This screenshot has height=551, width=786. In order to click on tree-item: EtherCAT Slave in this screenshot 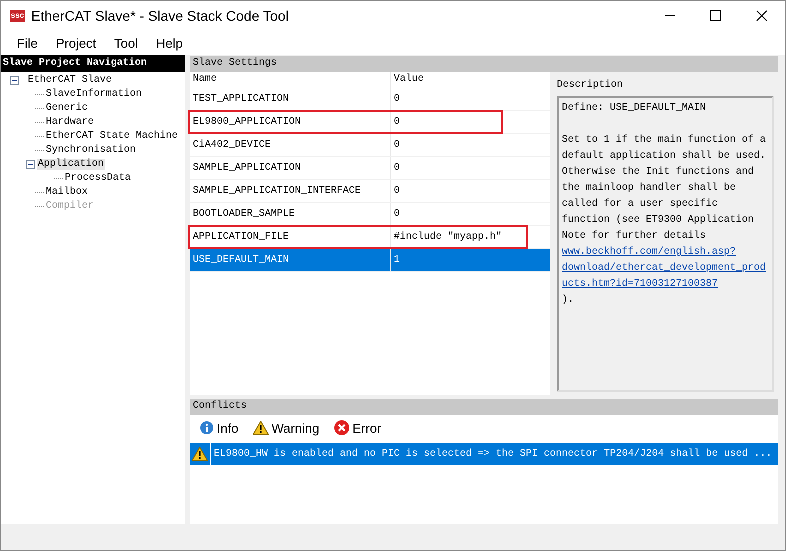, I will do `click(70, 80)`.